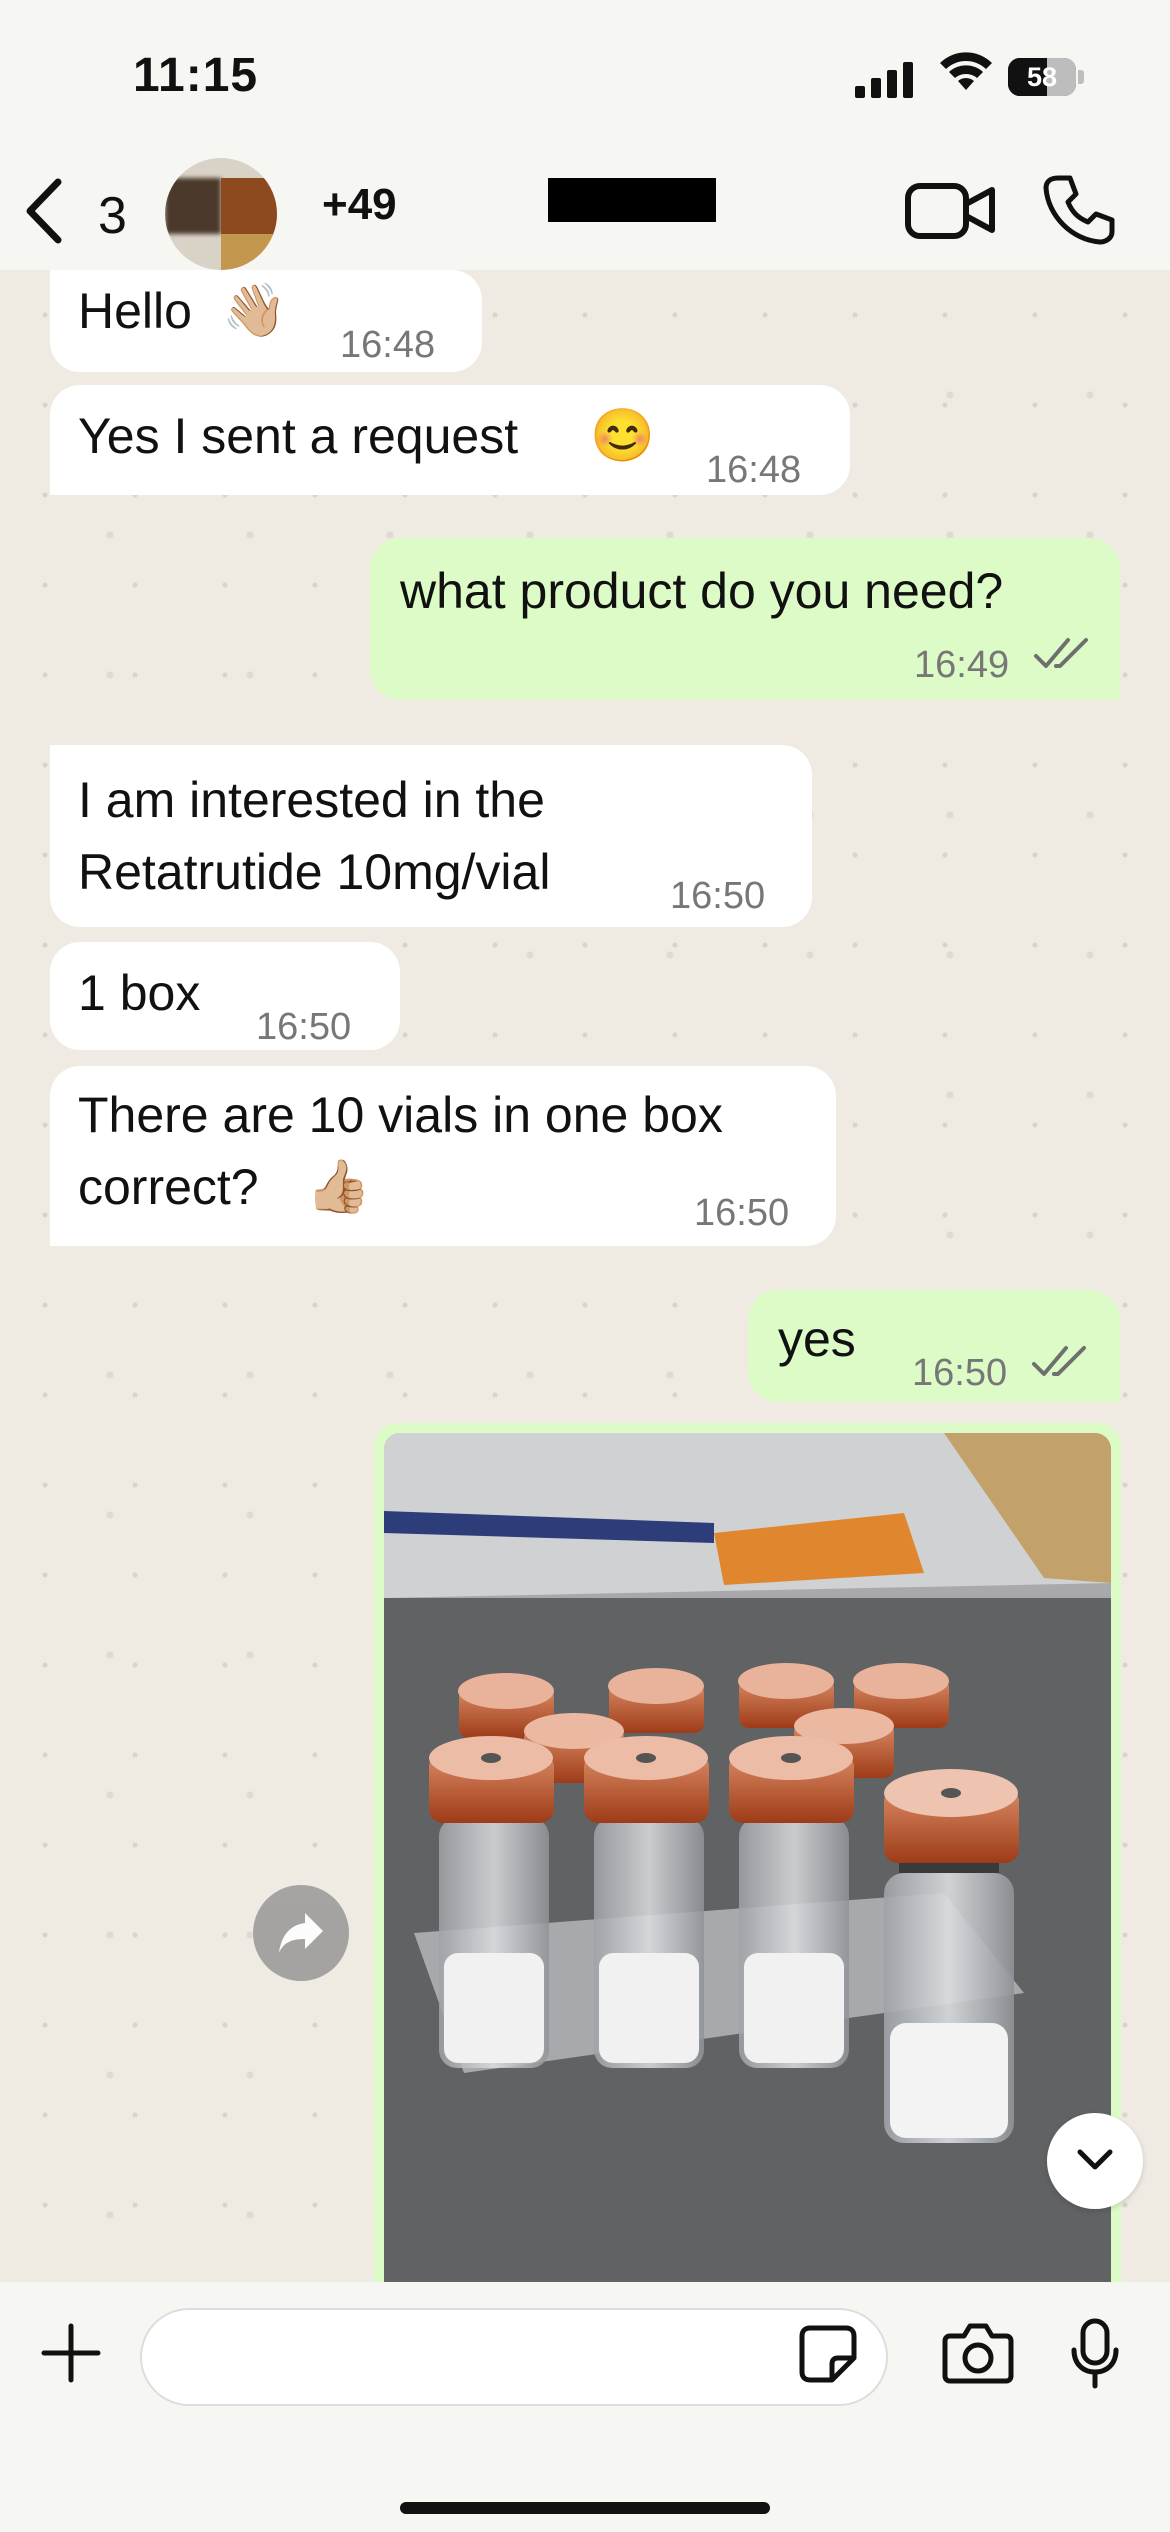 This screenshot has height=2532, width=1170. I want to click on status-bar: 11:15 58, so click(585, 75).